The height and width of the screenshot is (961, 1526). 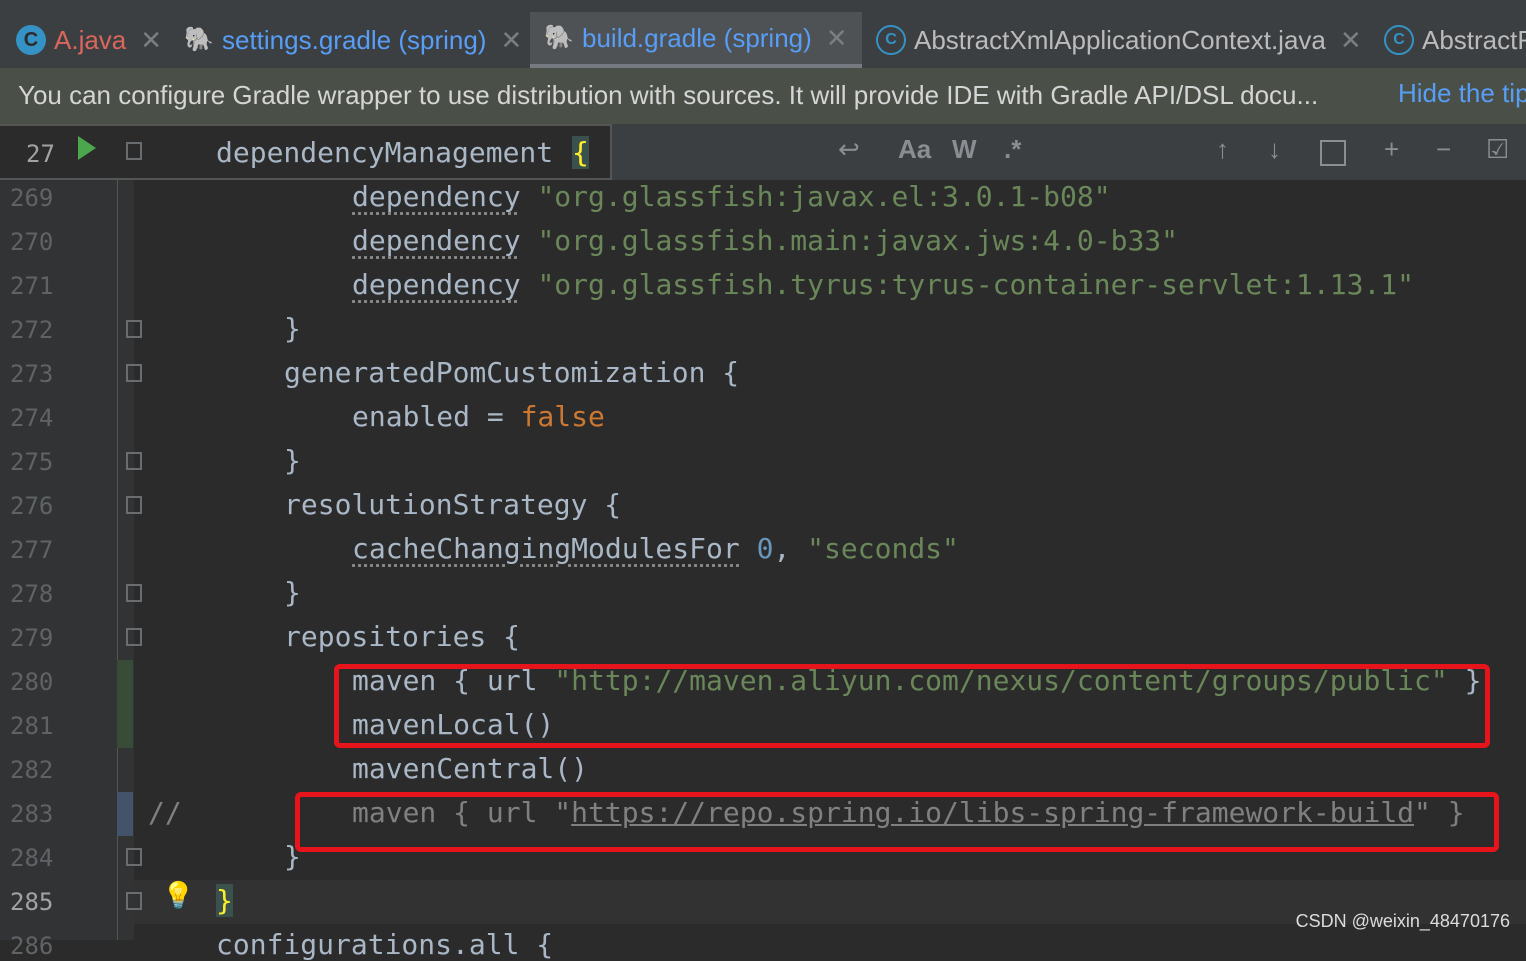 What do you see at coordinates (655, 548) in the screenshot?
I see `code-line: cacheChangingModulesFor 0, "seconds"` at bounding box center [655, 548].